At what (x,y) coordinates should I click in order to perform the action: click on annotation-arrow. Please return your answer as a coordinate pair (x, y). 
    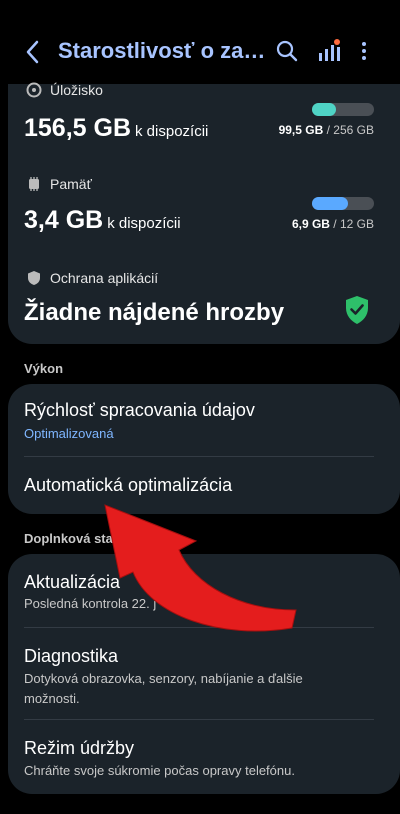
    Looking at the image, I should click on (200, 568).